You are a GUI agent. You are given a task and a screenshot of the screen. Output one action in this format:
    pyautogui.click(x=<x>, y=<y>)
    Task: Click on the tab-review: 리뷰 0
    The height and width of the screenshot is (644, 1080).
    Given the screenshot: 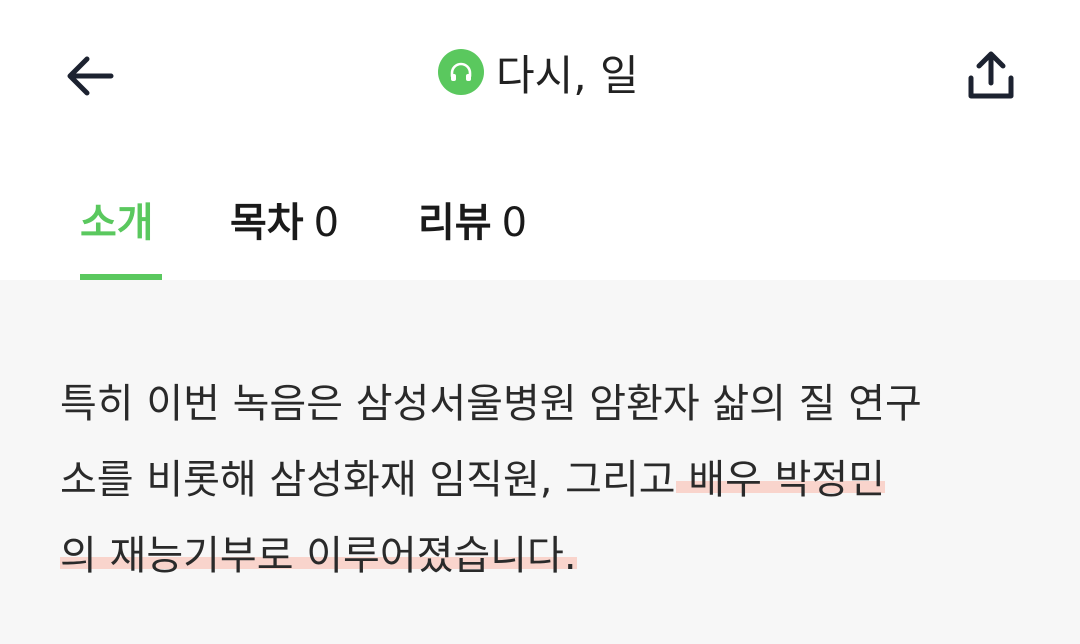 What is the action you would take?
    pyautogui.click(x=472, y=235)
    